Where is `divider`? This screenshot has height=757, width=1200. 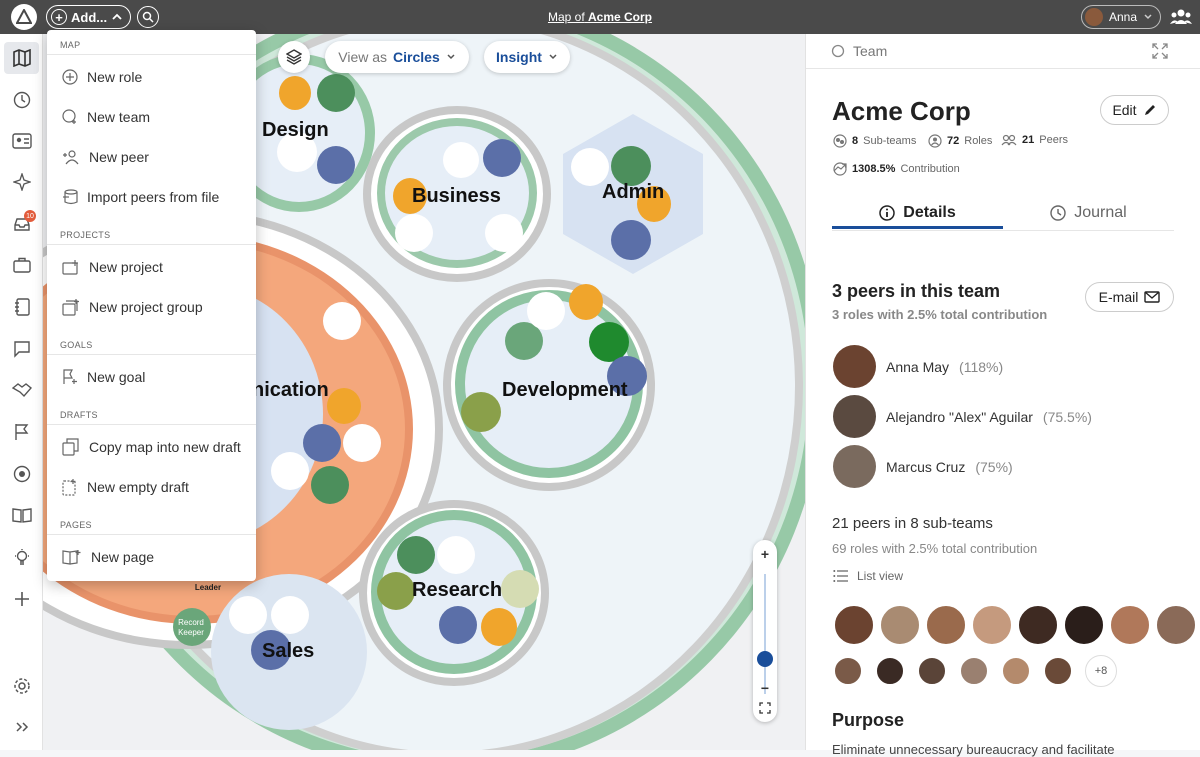
divider is located at coordinates (151, 54).